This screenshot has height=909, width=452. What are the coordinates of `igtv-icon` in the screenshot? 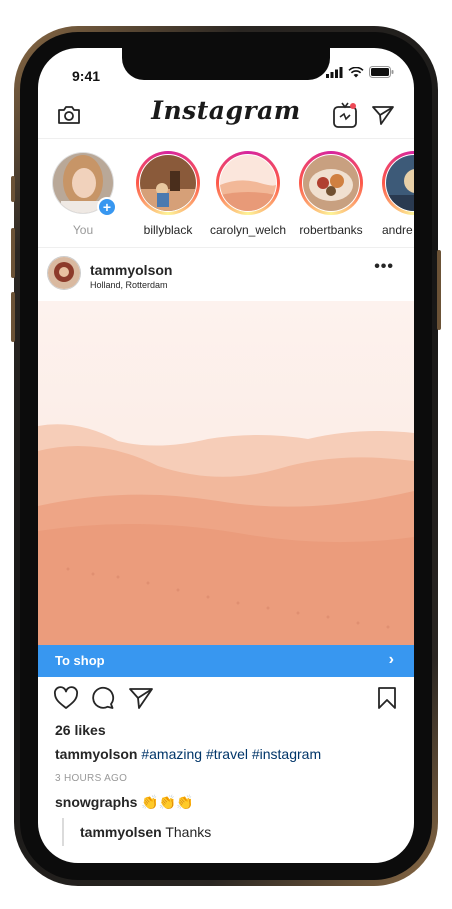 It's located at (345, 115).